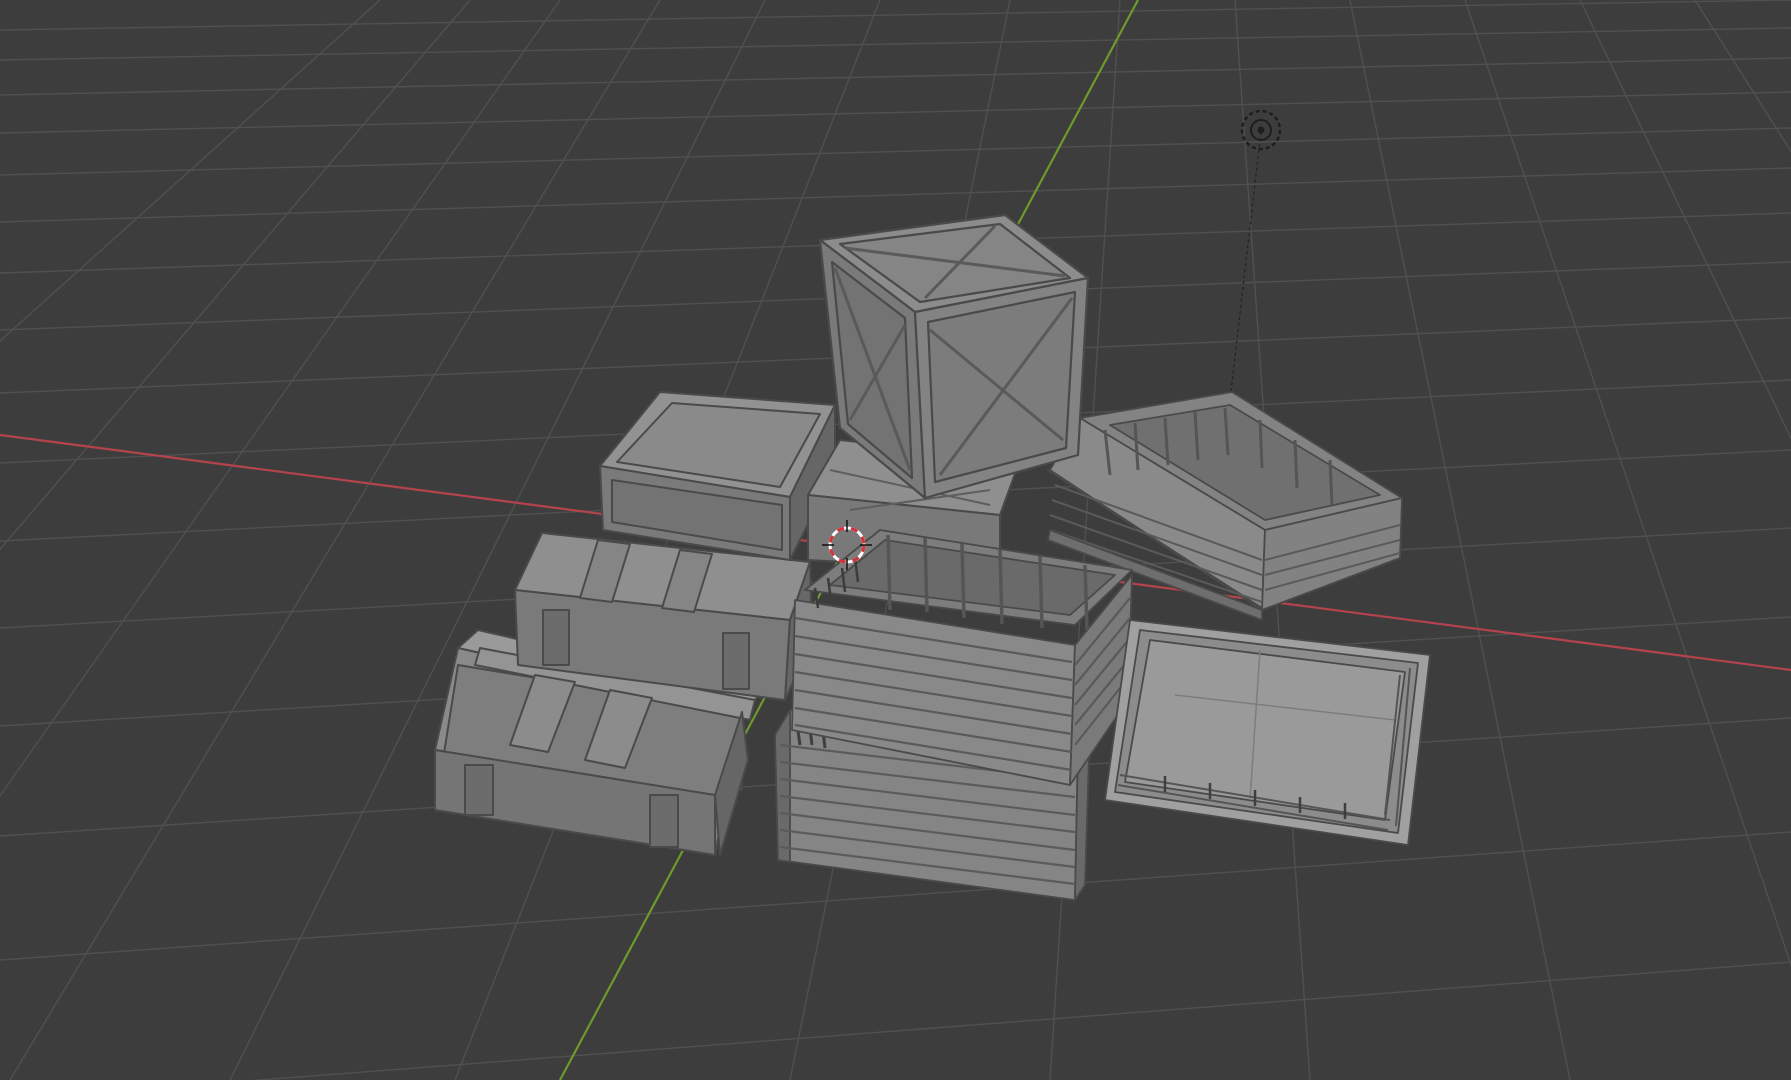  What do you see at coordinates (1255, 255) in the screenshot?
I see `sun-lamp-icon` at bounding box center [1255, 255].